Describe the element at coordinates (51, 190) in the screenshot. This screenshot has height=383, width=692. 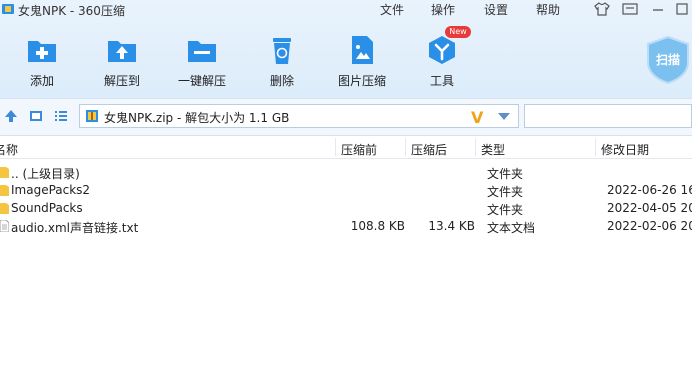
I see `file-name: ImagePacks2` at that location.